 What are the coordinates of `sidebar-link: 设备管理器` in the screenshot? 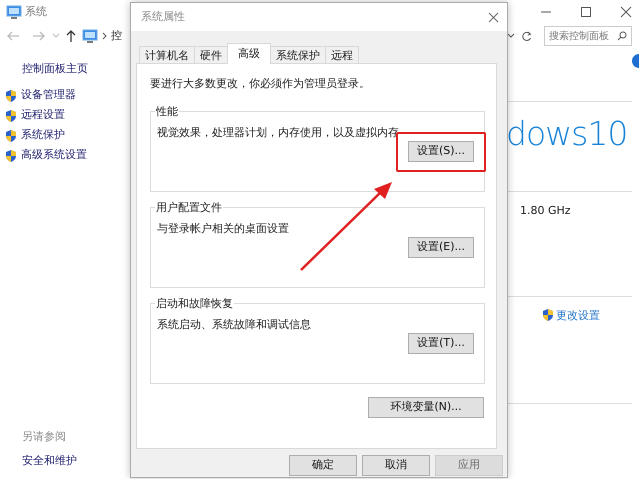 It's located at (48, 95).